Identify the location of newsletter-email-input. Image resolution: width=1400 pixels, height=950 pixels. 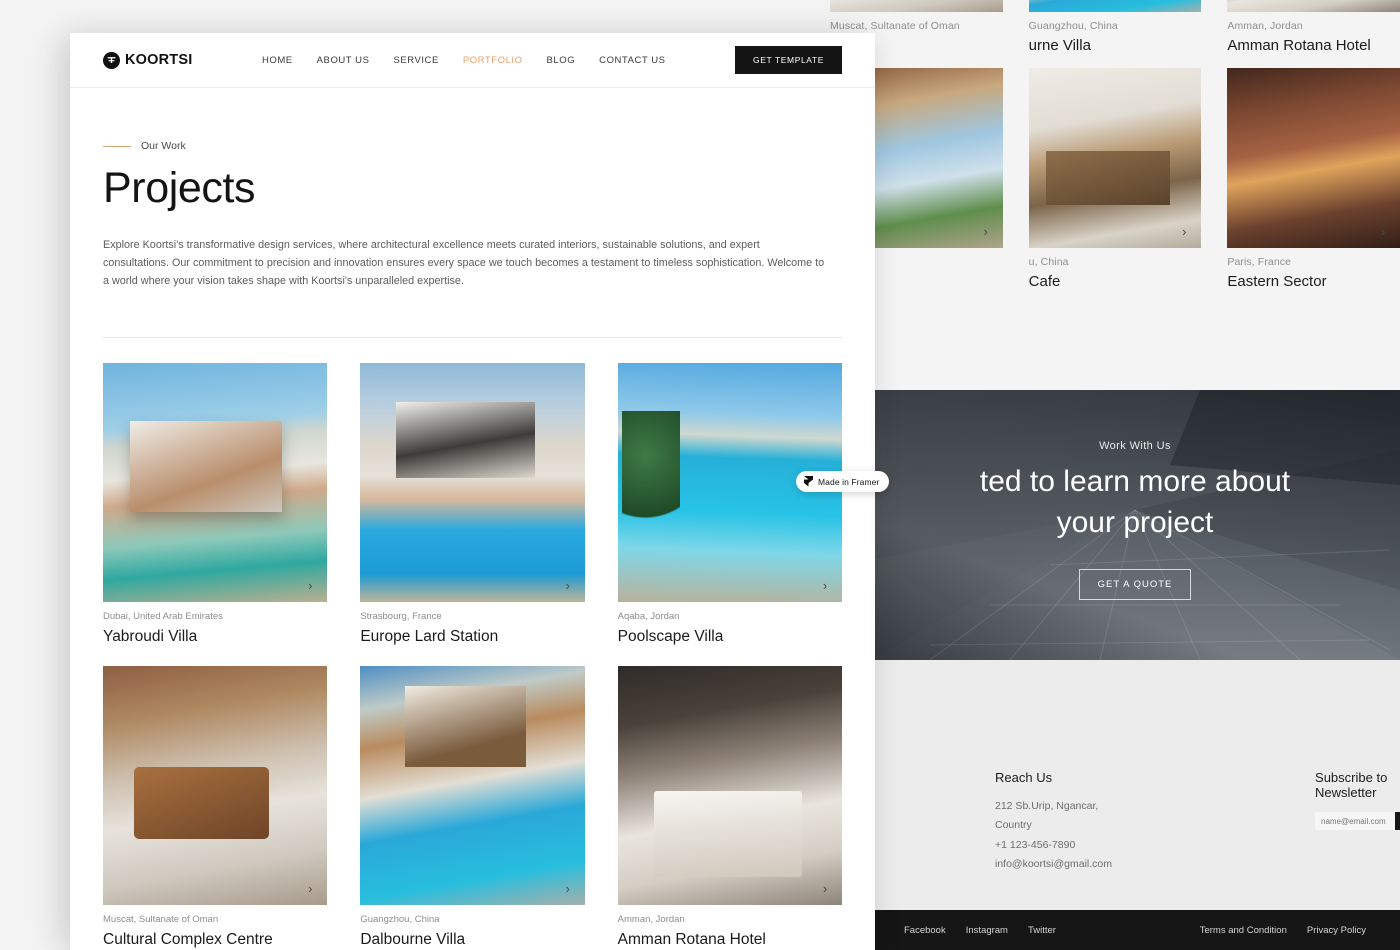
(1355, 821).